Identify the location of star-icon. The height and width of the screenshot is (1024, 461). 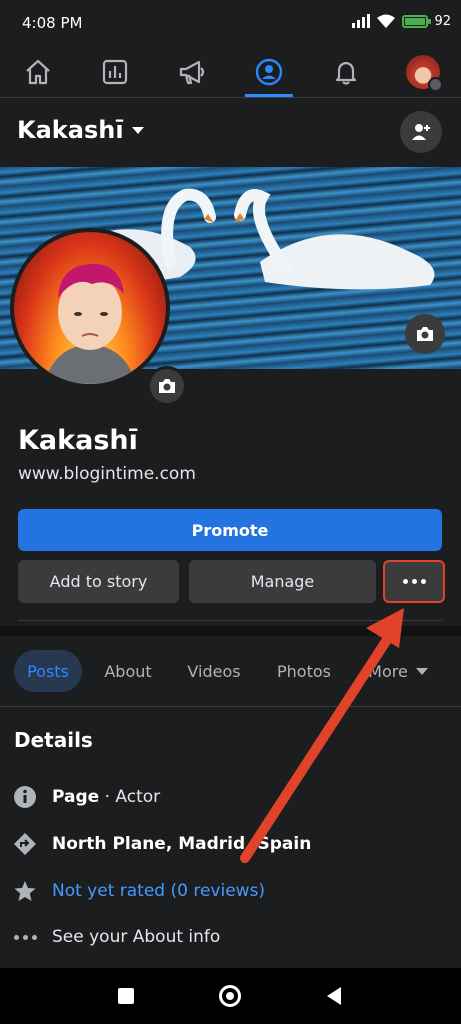
(25, 891).